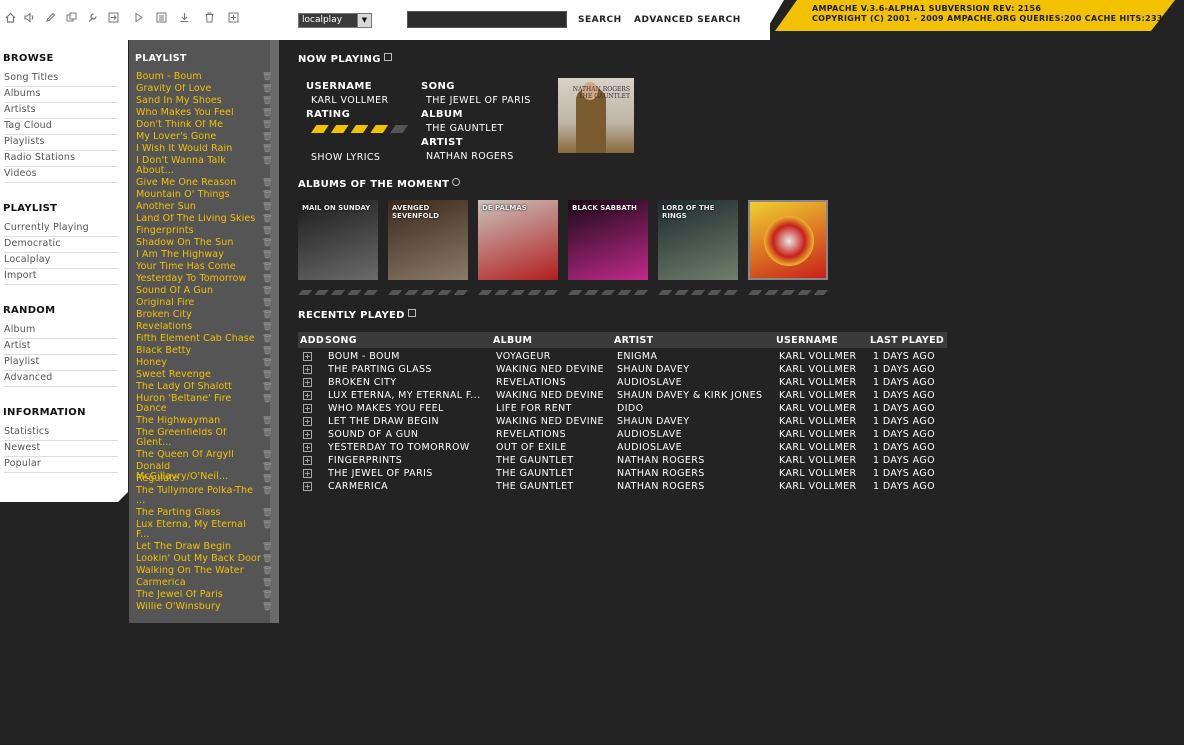  I want to click on playlist-item: Huron 'Beltane' Fire Dance, so click(198, 404).